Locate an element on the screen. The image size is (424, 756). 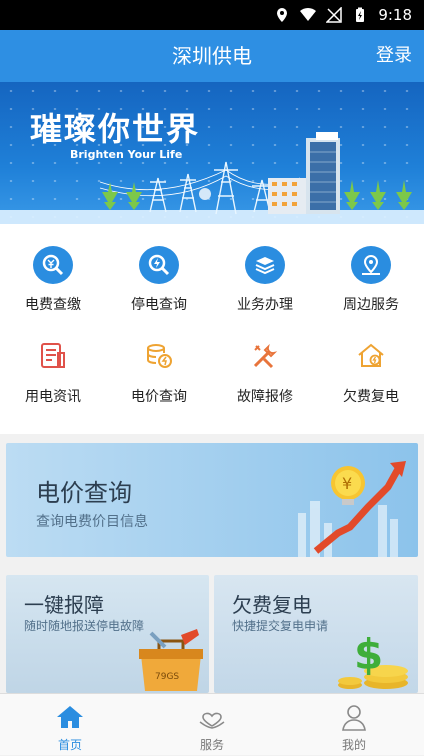
service-outage-query: 停电查询 is located at coordinates (159, 269).